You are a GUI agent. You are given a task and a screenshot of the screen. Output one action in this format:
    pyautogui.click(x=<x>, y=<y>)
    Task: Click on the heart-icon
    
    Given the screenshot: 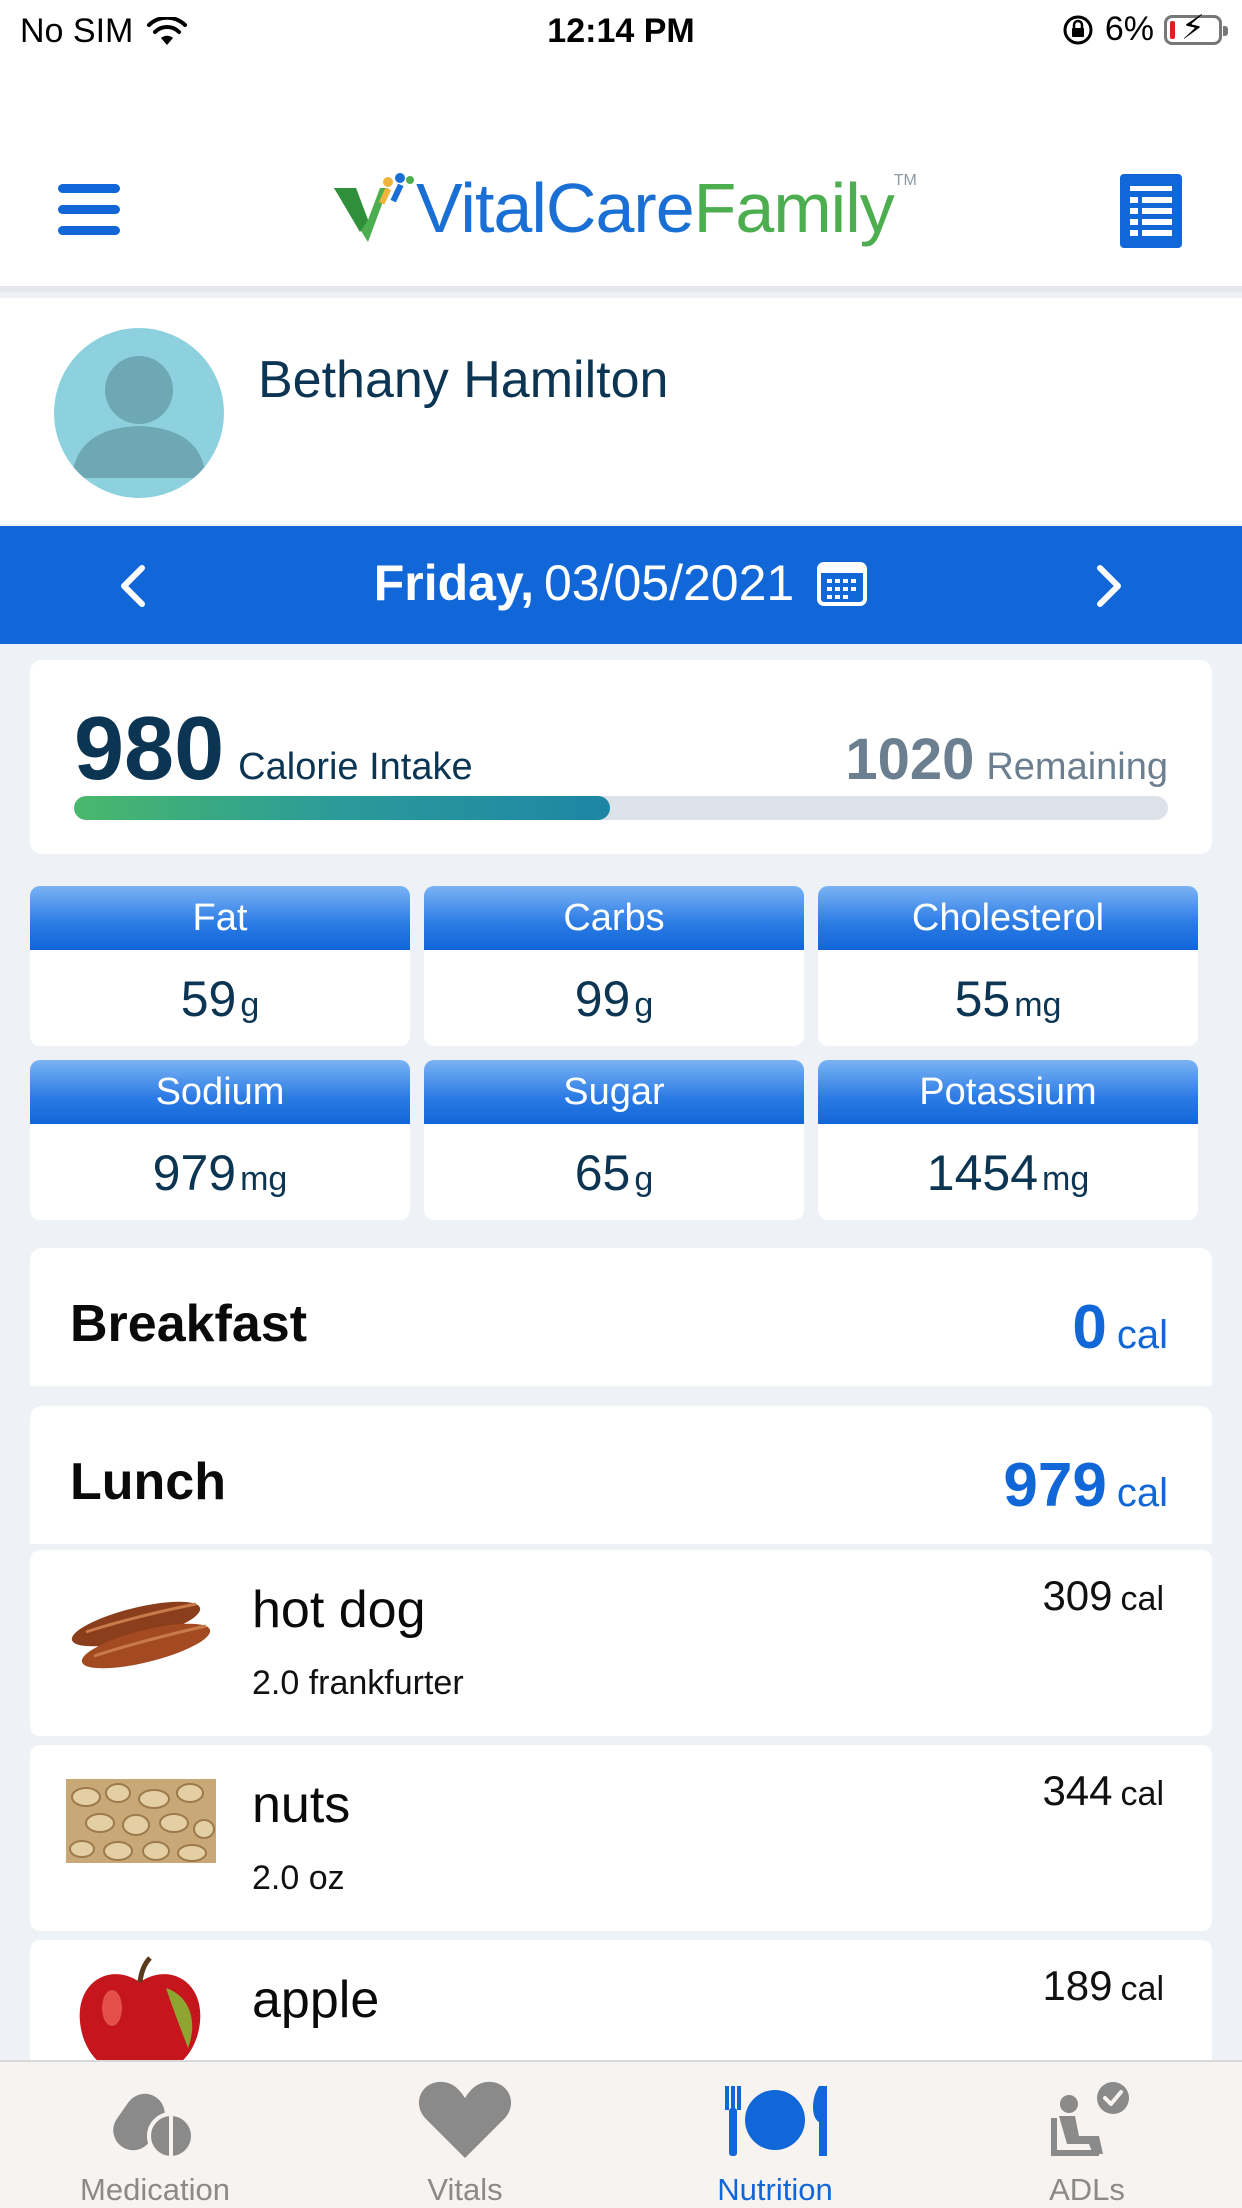 What is the action you would take?
    pyautogui.click(x=465, y=2119)
    